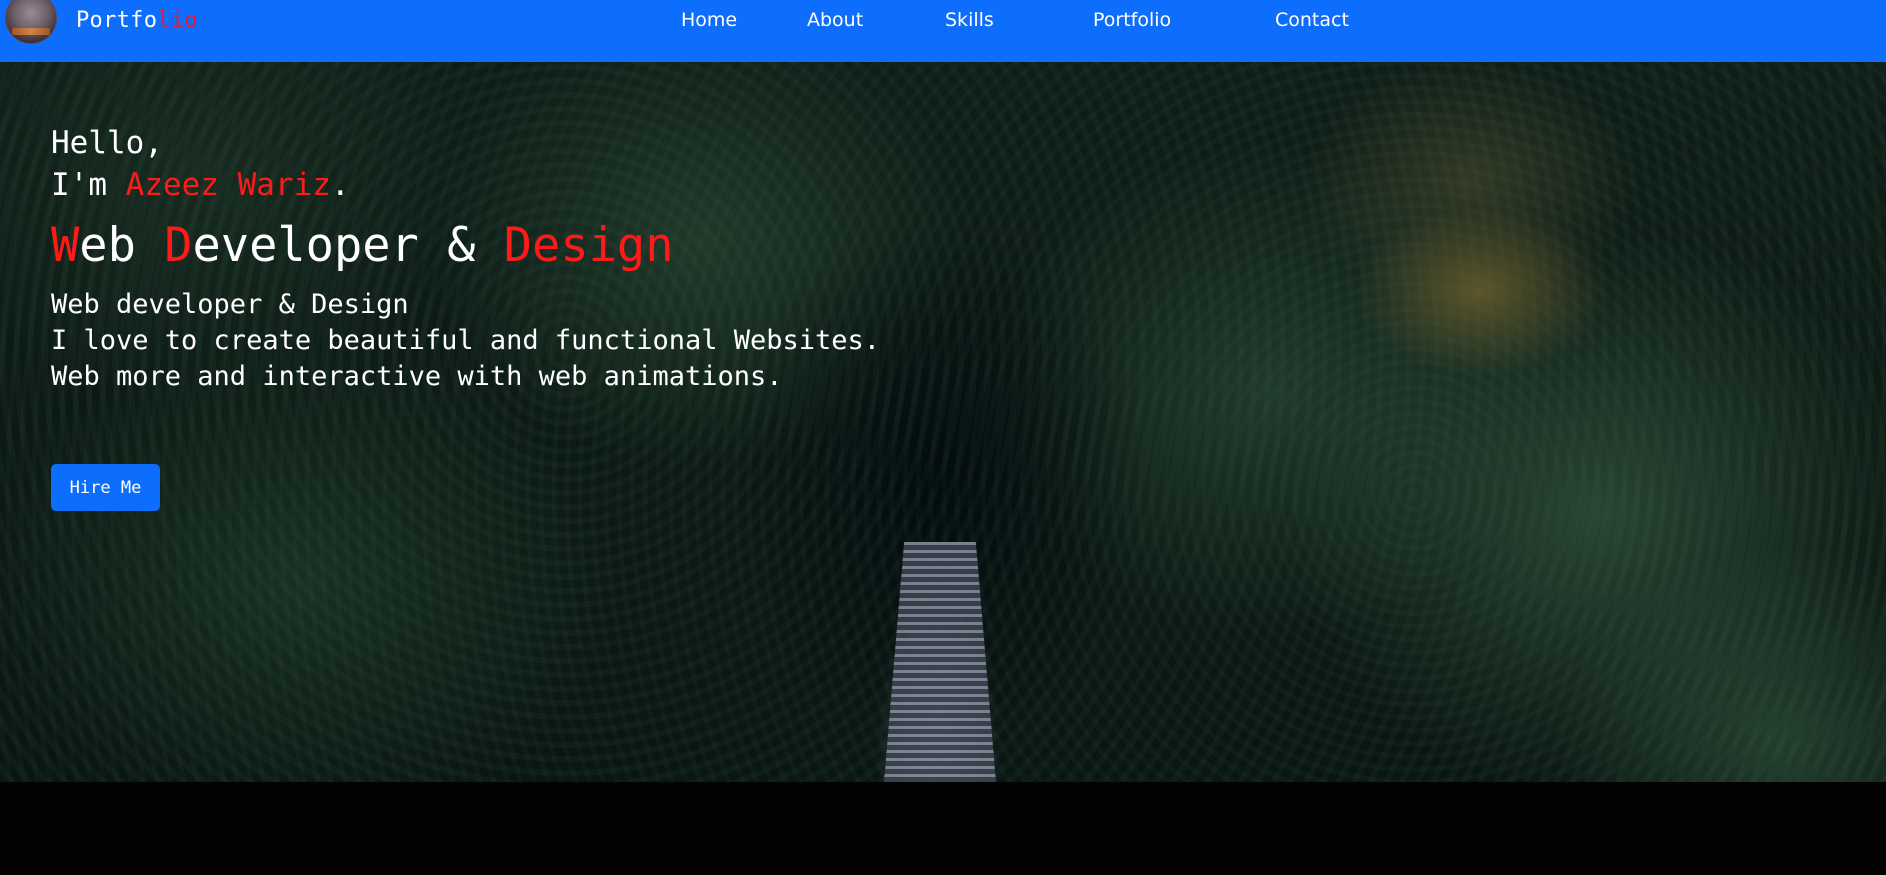  I want to click on hero-name: Azeez Wariz, so click(228, 185).